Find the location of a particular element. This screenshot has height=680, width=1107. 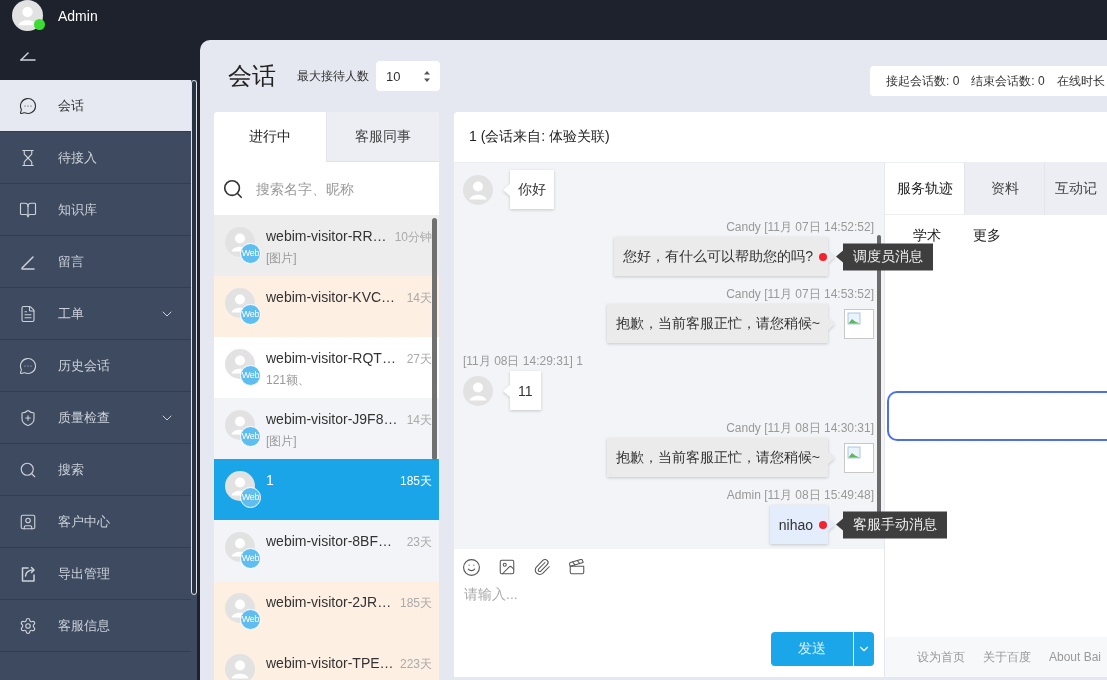

tab: 互动记 is located at coordinates (1076, 188).